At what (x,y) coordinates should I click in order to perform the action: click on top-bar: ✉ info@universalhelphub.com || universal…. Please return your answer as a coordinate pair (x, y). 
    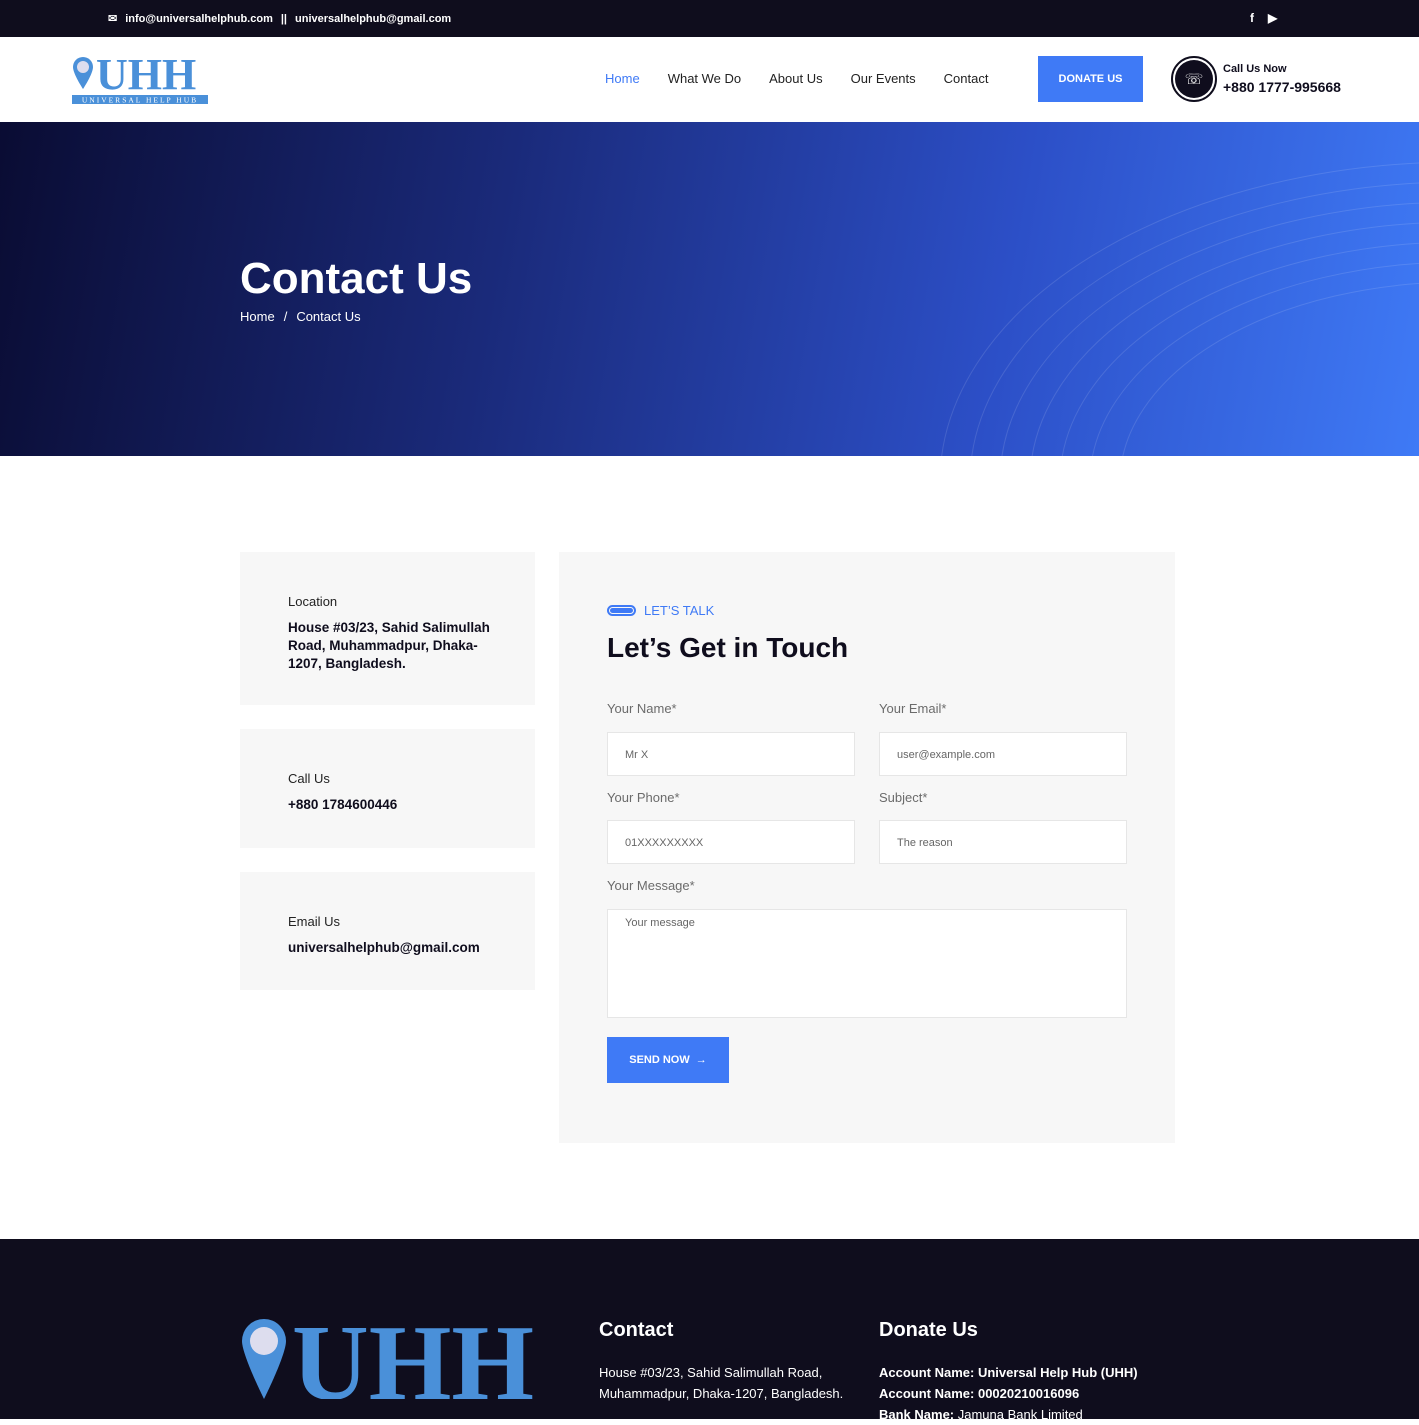
    Looking at the image, I should click on (709, 18).